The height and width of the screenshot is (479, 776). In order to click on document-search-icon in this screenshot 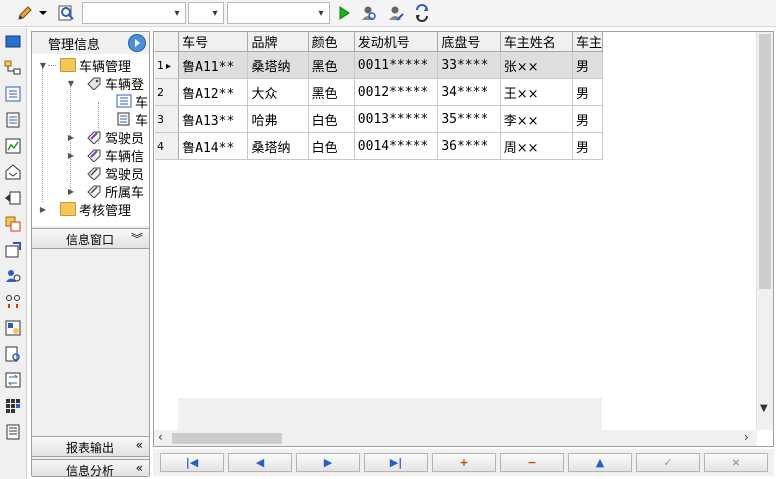, I will do `click(13, 354)`.